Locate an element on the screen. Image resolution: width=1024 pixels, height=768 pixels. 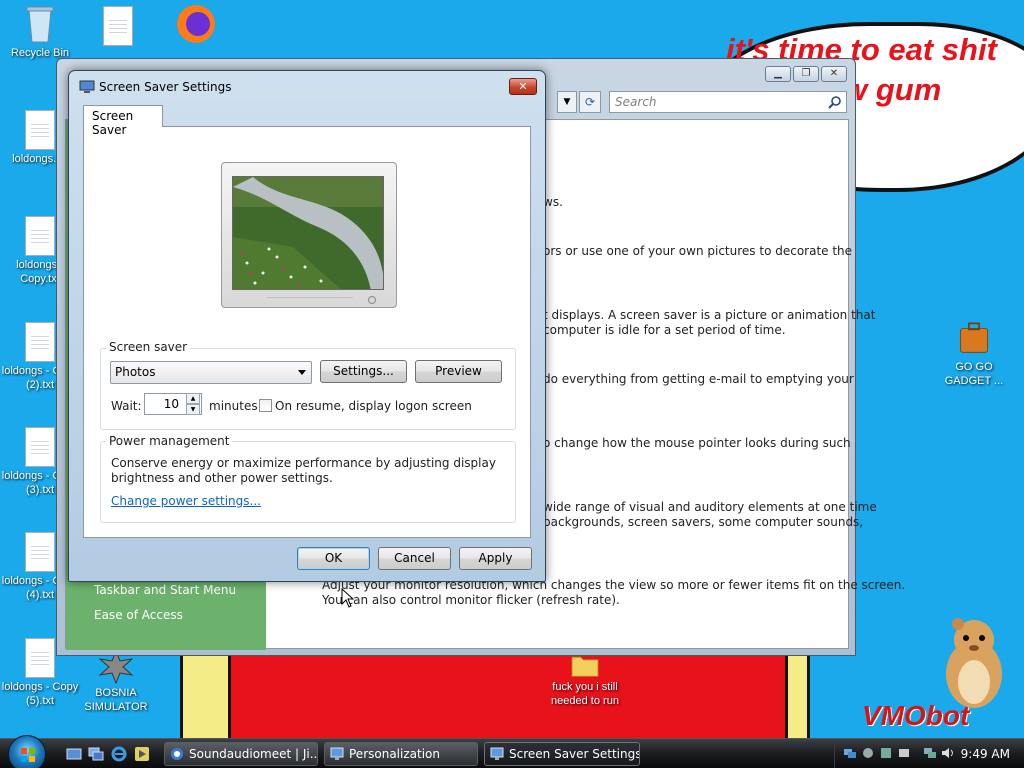
recycle-bin-icon: Recycle Bin is located at coordinates (40, 31).